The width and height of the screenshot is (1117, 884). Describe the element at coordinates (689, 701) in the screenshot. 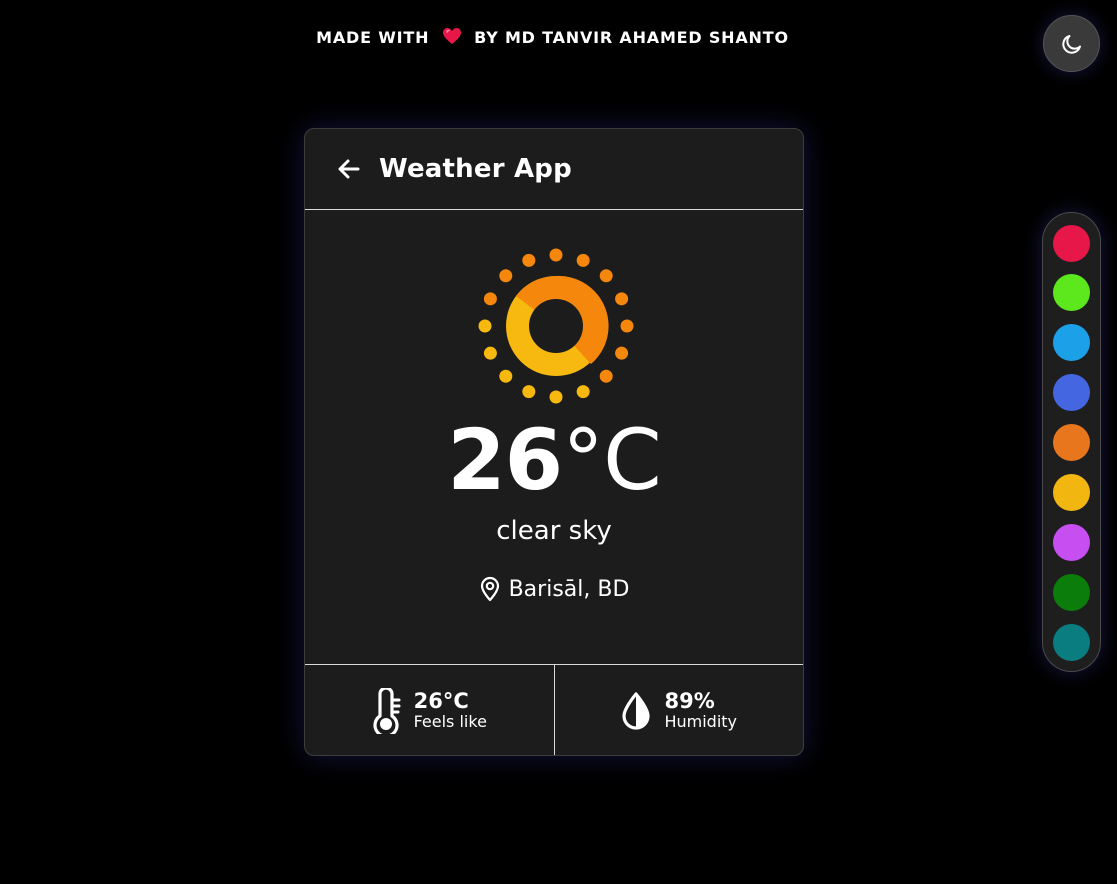

I see `humidity-value: 89%` at that location.